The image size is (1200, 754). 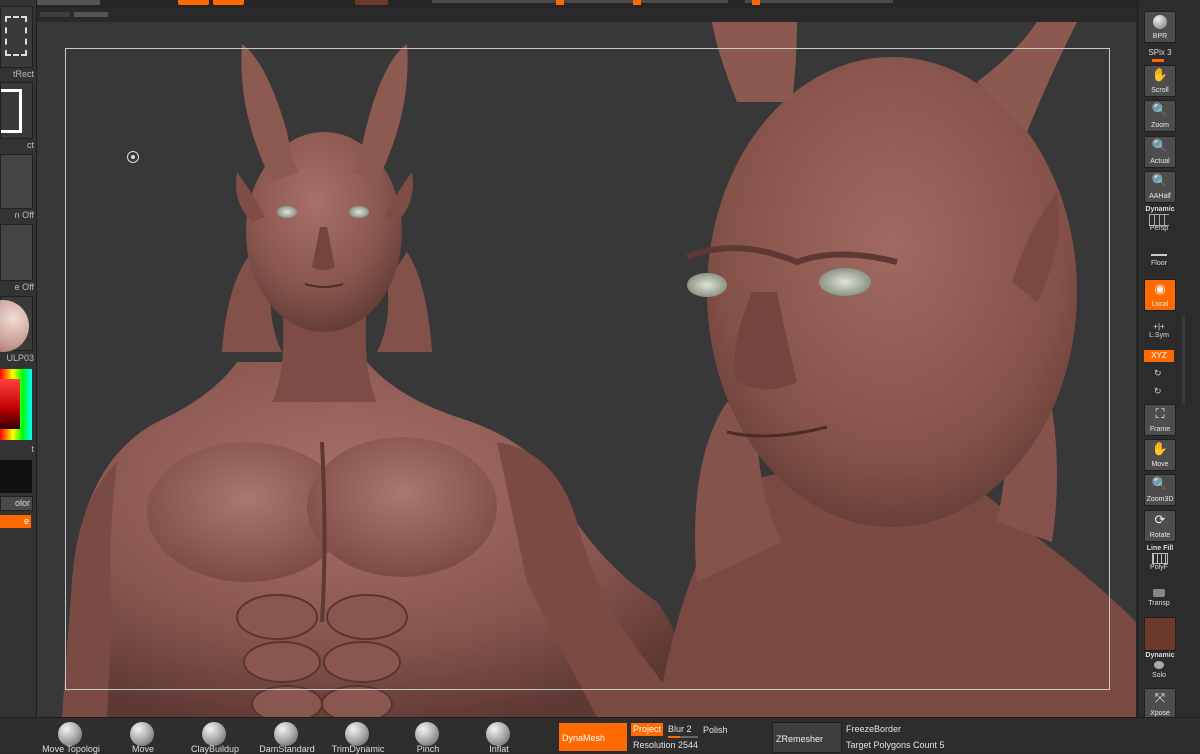 I want to click on freezeborder-toggle: FreezeBorder, so click(x=873, y=729).